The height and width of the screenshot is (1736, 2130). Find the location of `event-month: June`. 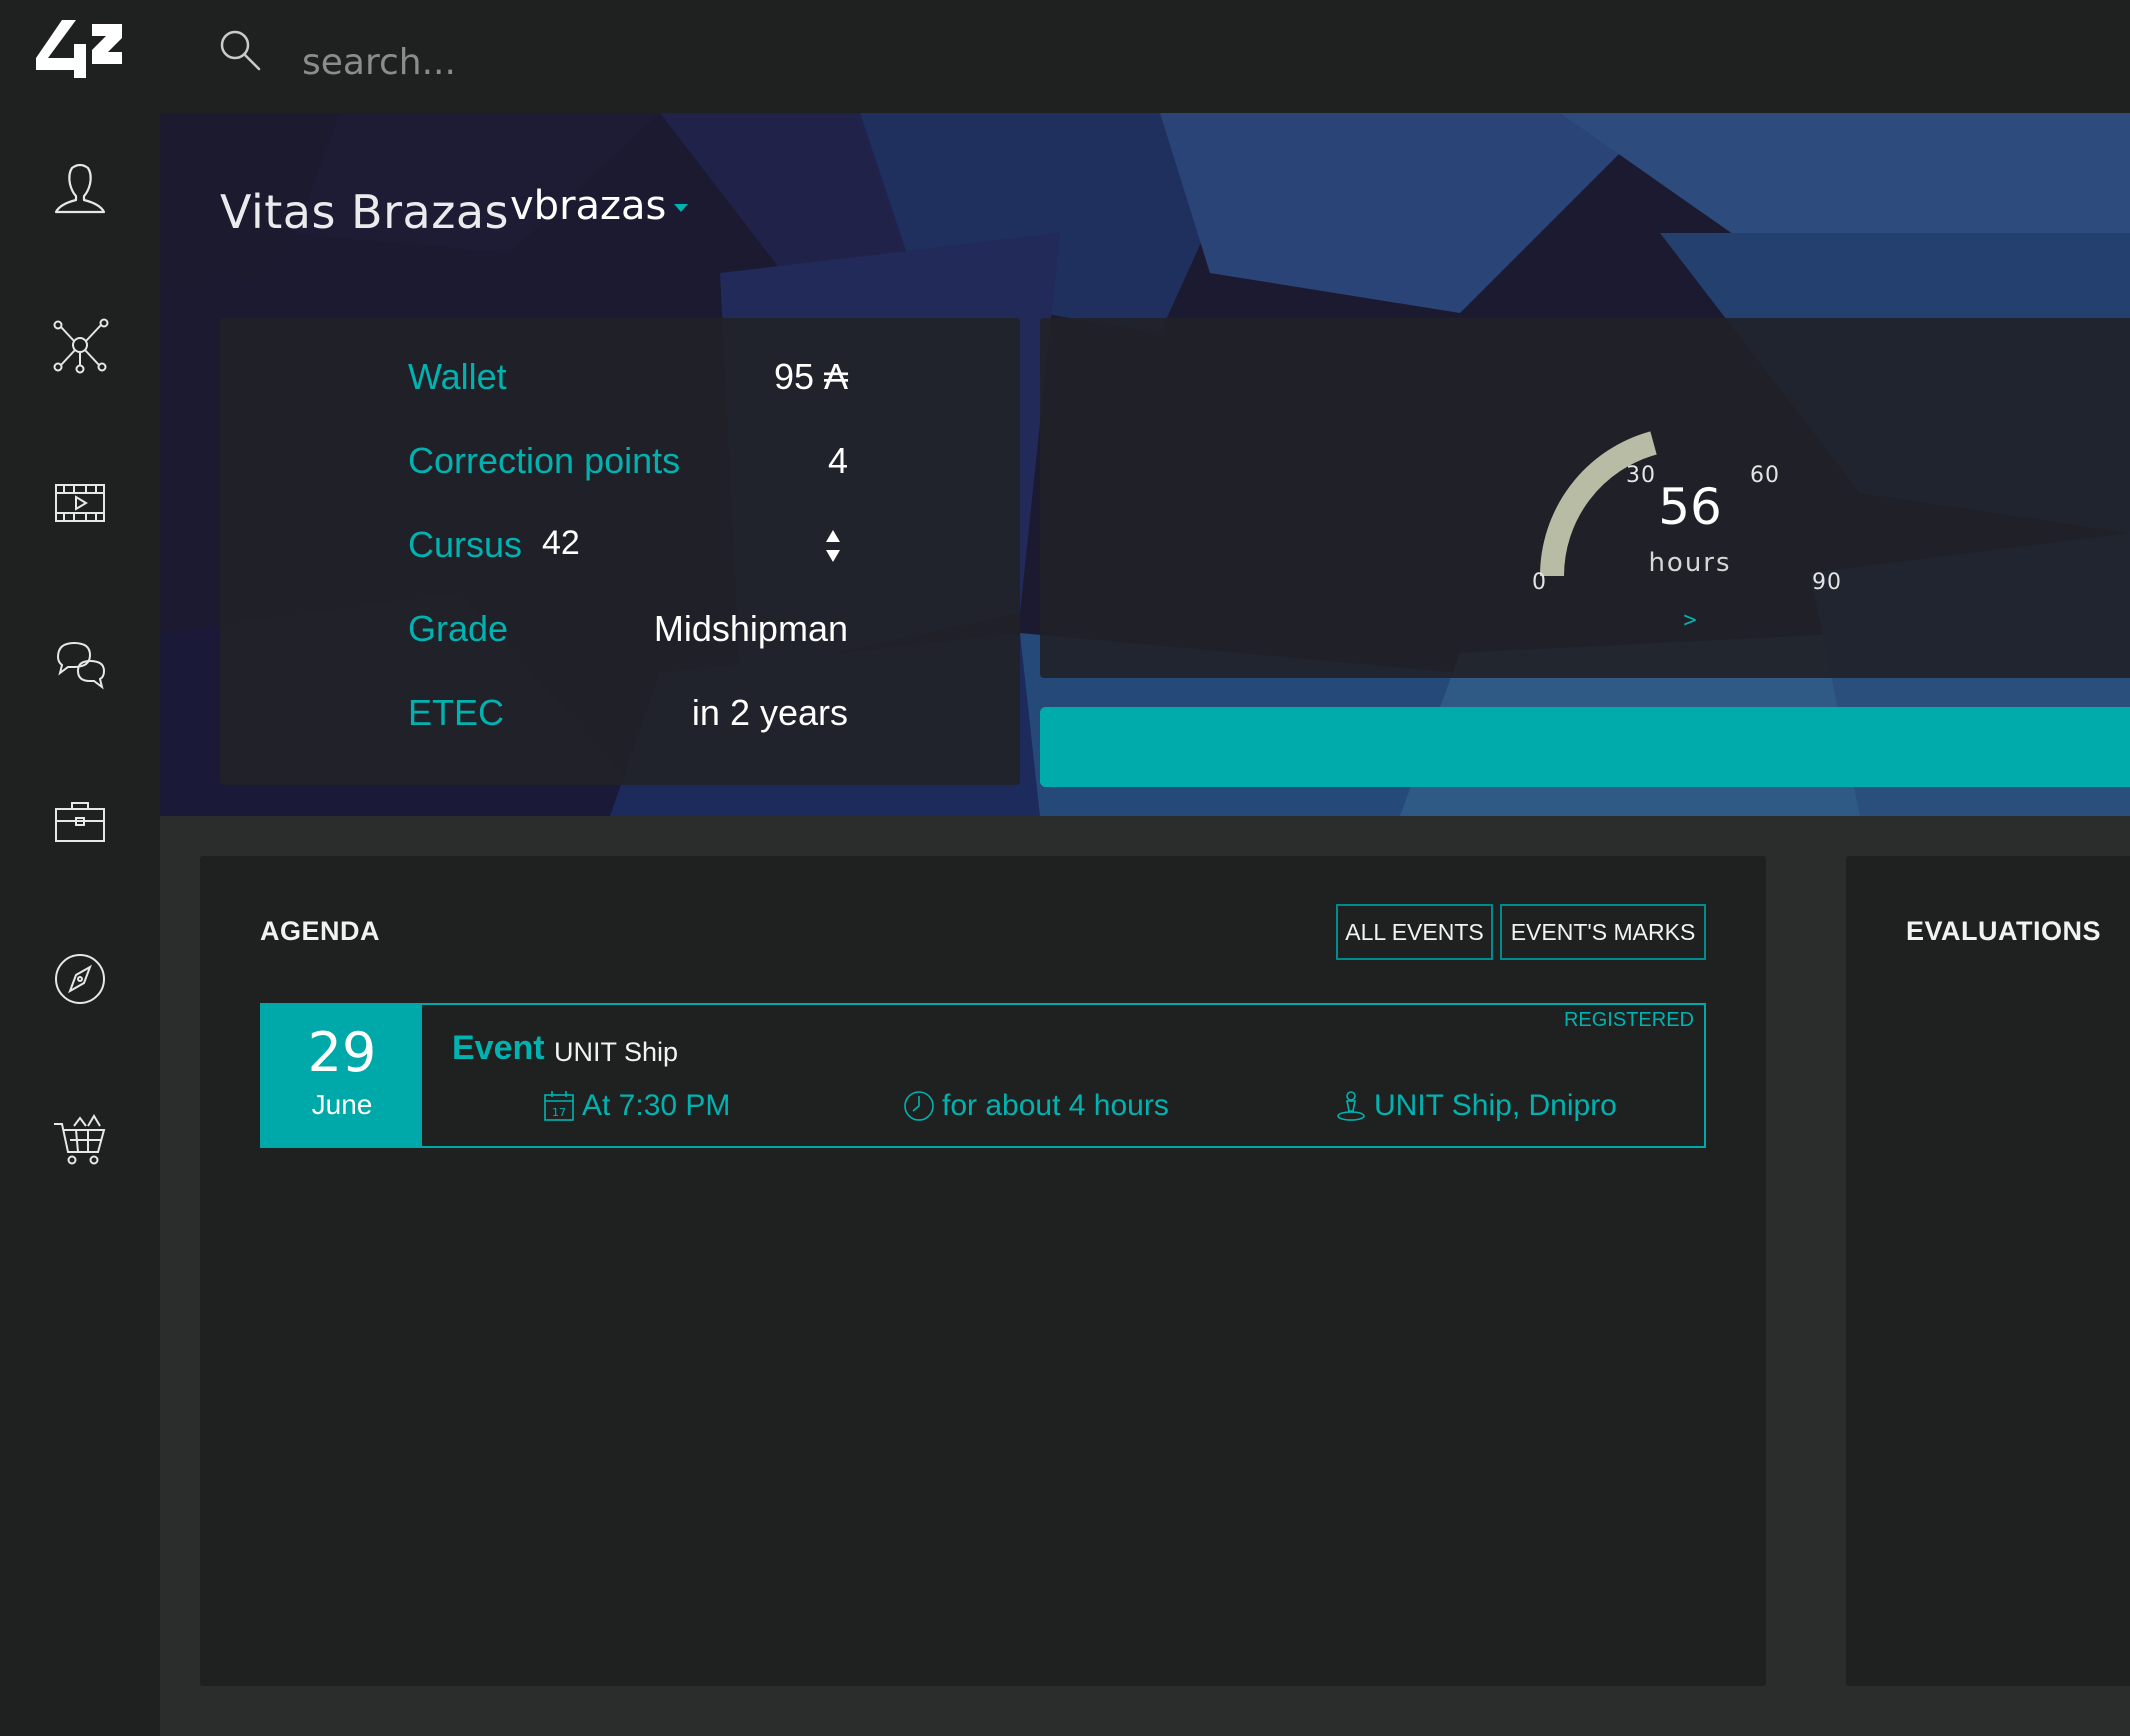

event-month: June is located at coordinates (342, 1104).